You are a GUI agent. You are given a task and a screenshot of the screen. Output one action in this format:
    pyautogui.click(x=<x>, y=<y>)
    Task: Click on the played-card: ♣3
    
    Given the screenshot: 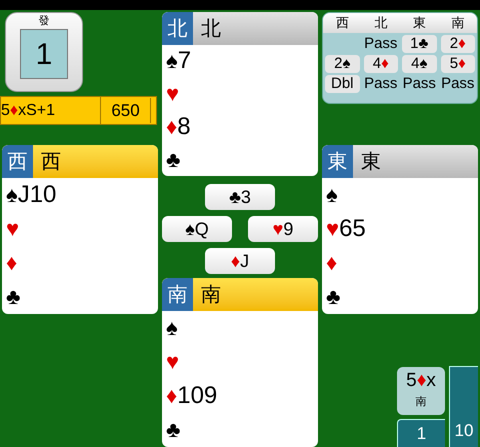 What is the action you would take?
    pyautogui.click(x=240, y=197)
    